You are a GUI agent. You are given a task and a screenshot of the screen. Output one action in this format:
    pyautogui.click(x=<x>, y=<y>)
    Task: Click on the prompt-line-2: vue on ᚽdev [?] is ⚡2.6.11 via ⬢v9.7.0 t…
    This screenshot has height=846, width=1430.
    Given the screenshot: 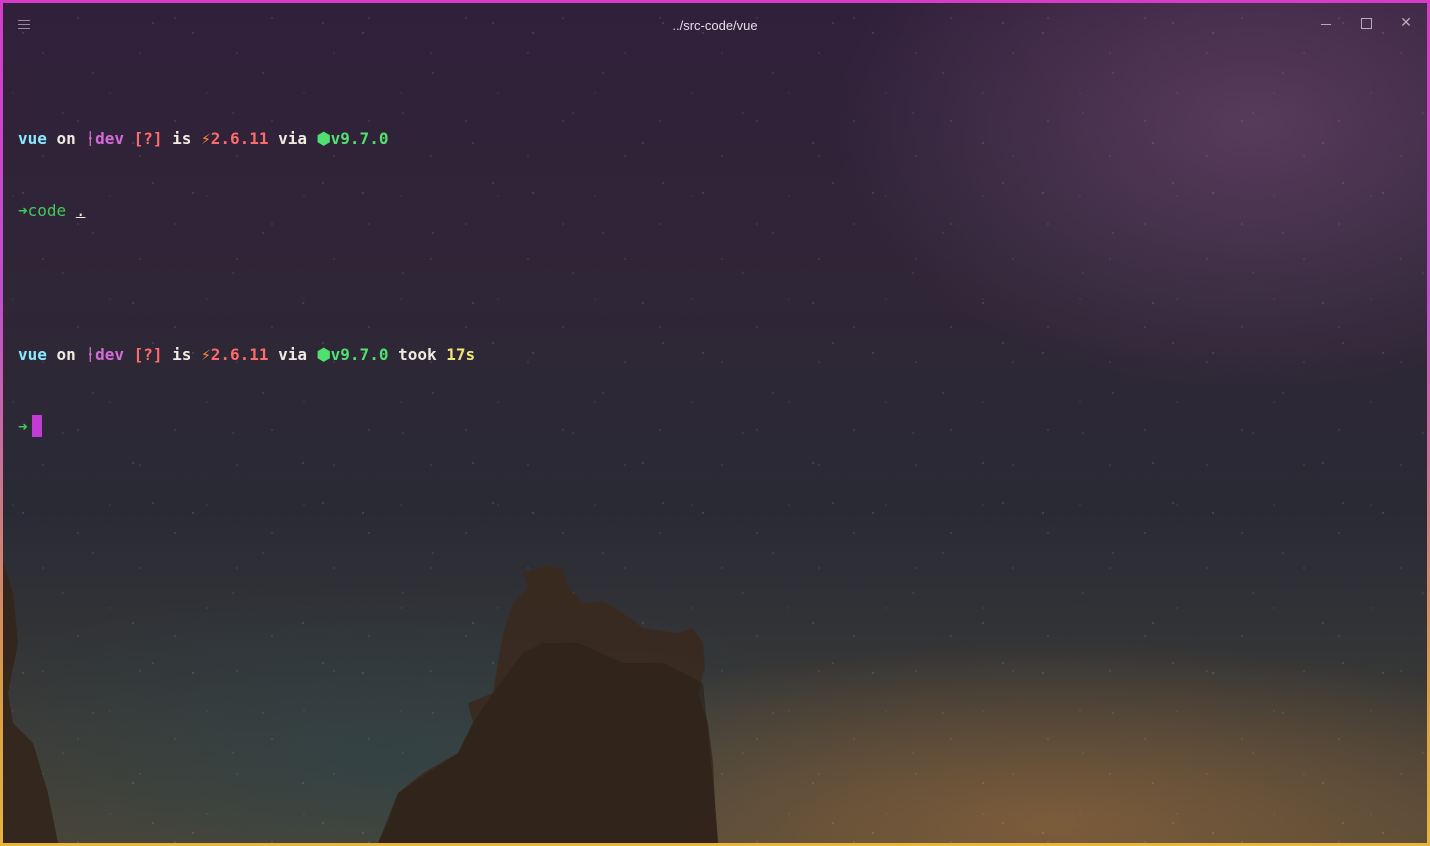 What is the action you would take?
    pyautogui.click(x=246, y=355)
    